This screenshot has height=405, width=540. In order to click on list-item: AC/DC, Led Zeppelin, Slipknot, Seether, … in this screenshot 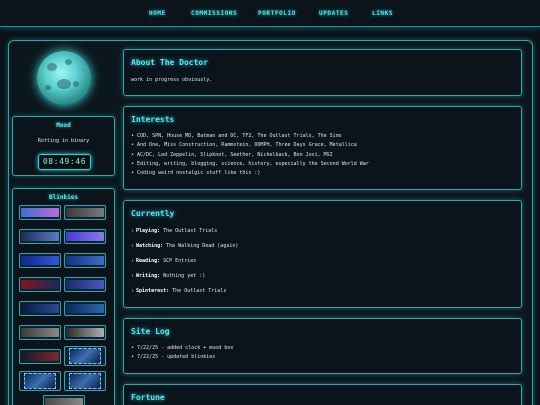, I will do `click(250, 155)`.